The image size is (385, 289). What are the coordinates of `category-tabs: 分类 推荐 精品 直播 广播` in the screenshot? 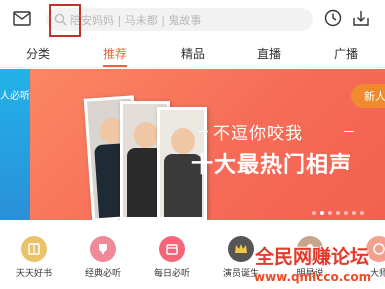 It's located at (192, 53).